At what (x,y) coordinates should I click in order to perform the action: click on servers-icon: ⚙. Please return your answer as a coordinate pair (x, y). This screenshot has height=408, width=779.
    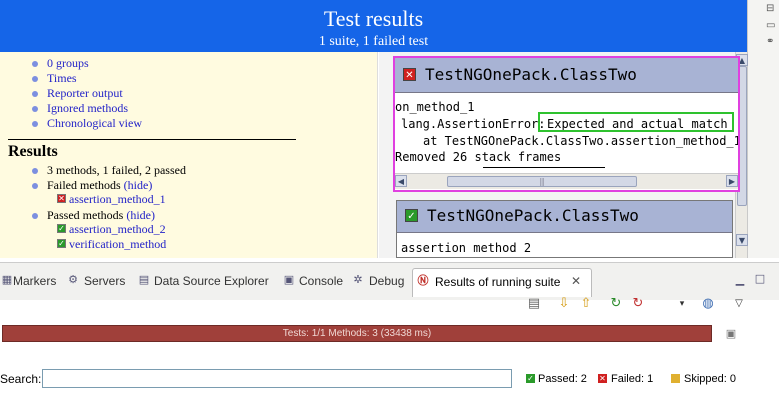
    Looking at the image, I should click on (73, 279).